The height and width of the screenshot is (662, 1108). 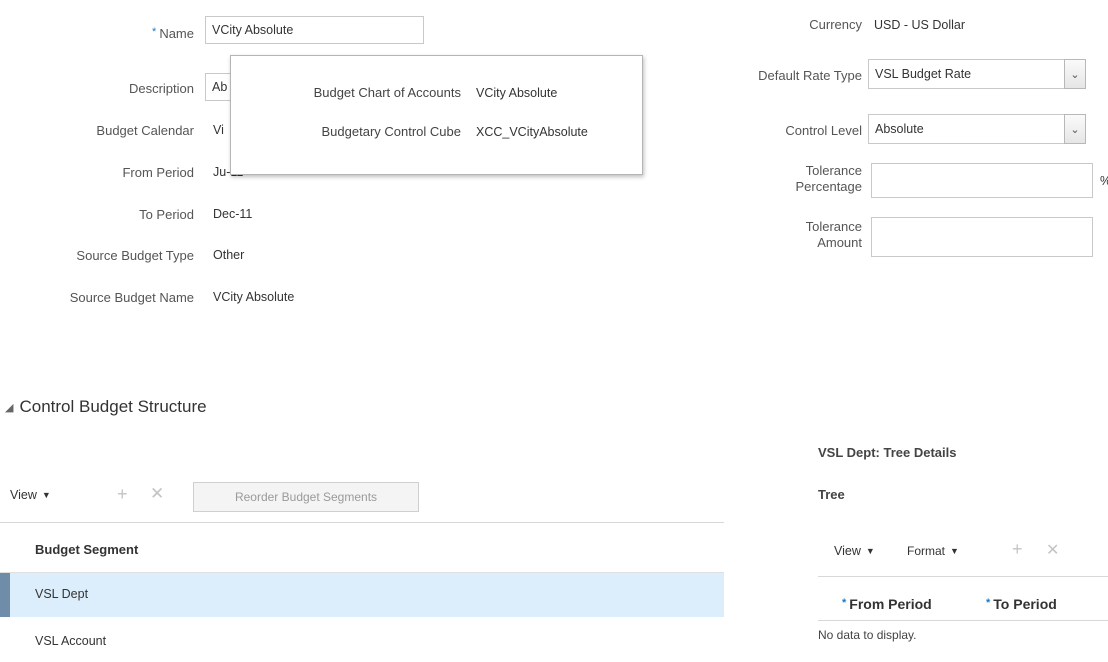 What do you see at coordinates (887, 452) in the screenshot?
I see `tree-details-title: VSL Dept: Tree Details` at bounding box center [887, 452].